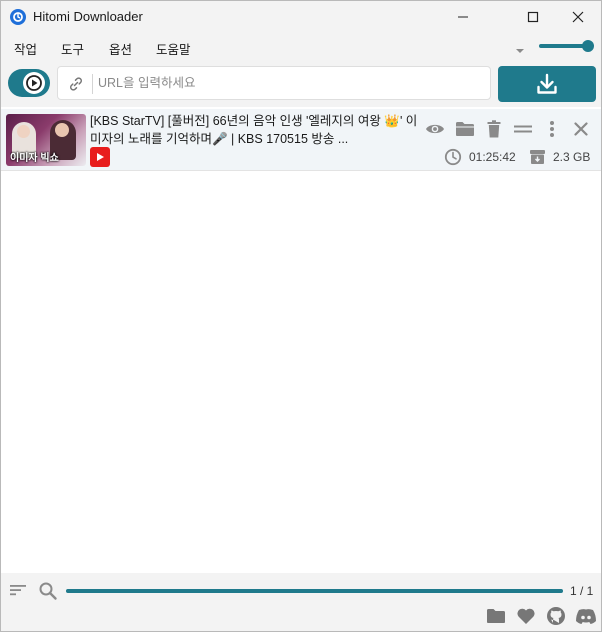 This screenshot has height=632, width=602. Describe the element at coordinates (537, 159) in the screenshot. I see `archive-icon` at that location.